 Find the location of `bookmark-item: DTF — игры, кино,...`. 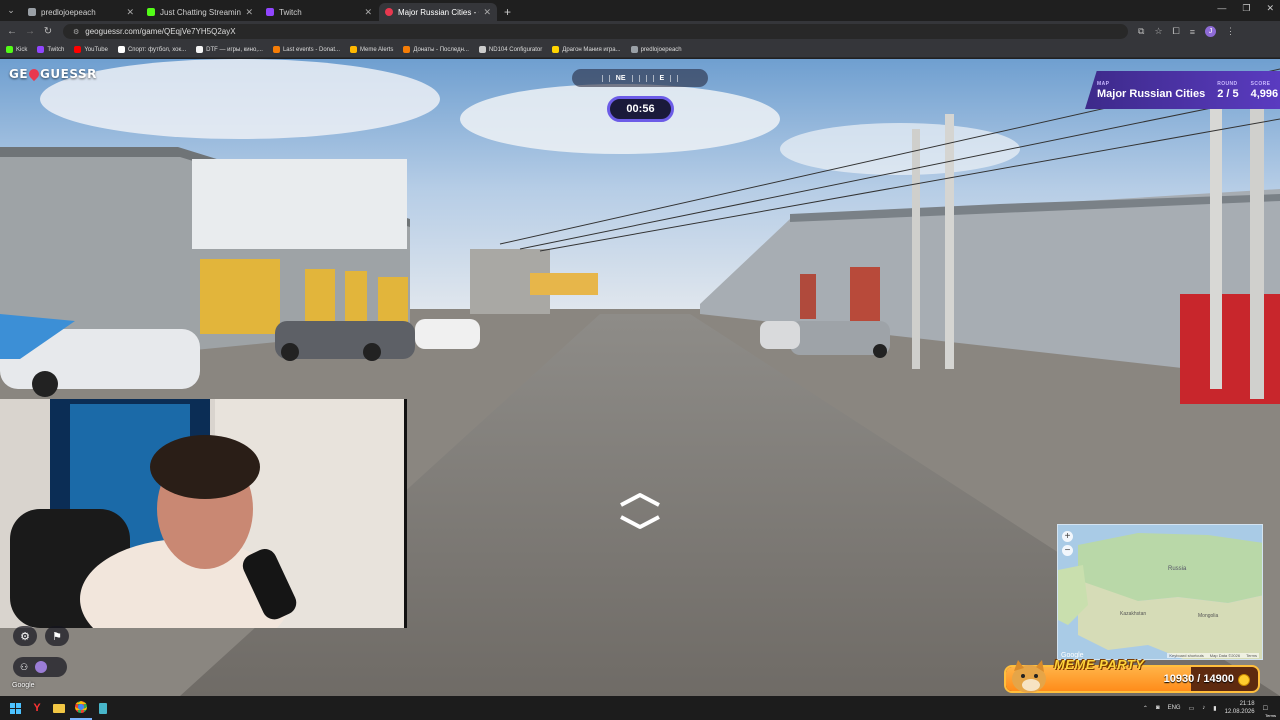

bookmark-item: DTF — игры, кино,... is located at coordinates (229, 49).